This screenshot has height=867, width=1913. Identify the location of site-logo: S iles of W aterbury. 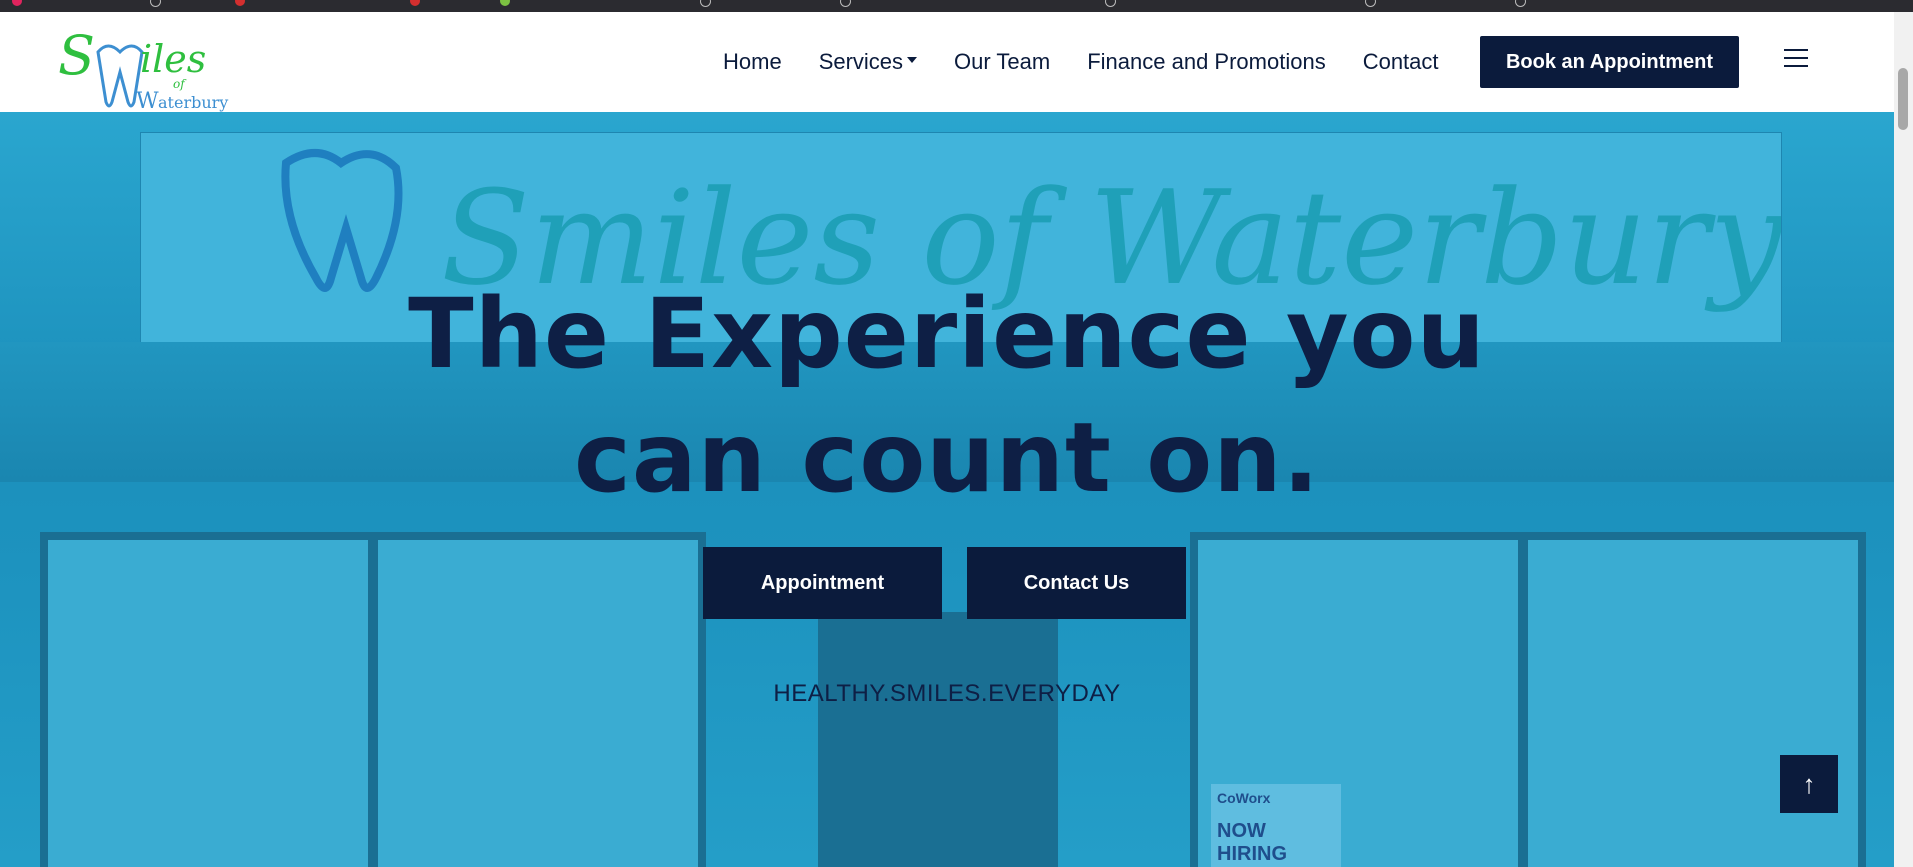
(153, 67).